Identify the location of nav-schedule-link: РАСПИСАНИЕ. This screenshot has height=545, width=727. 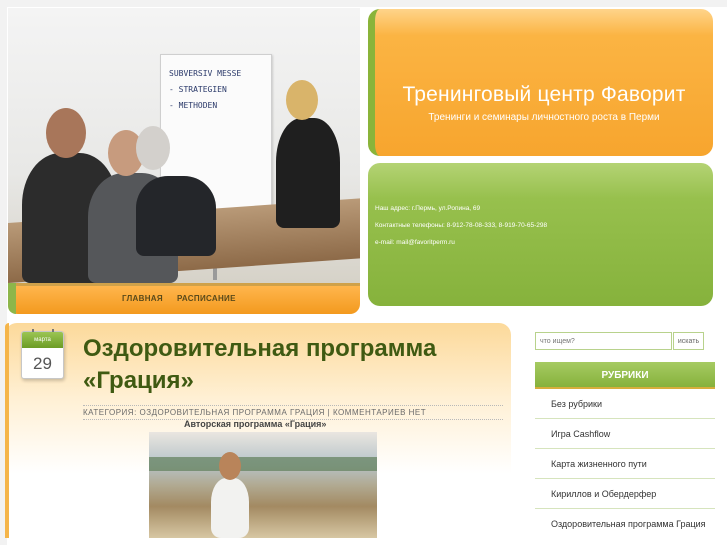
(206, 298).